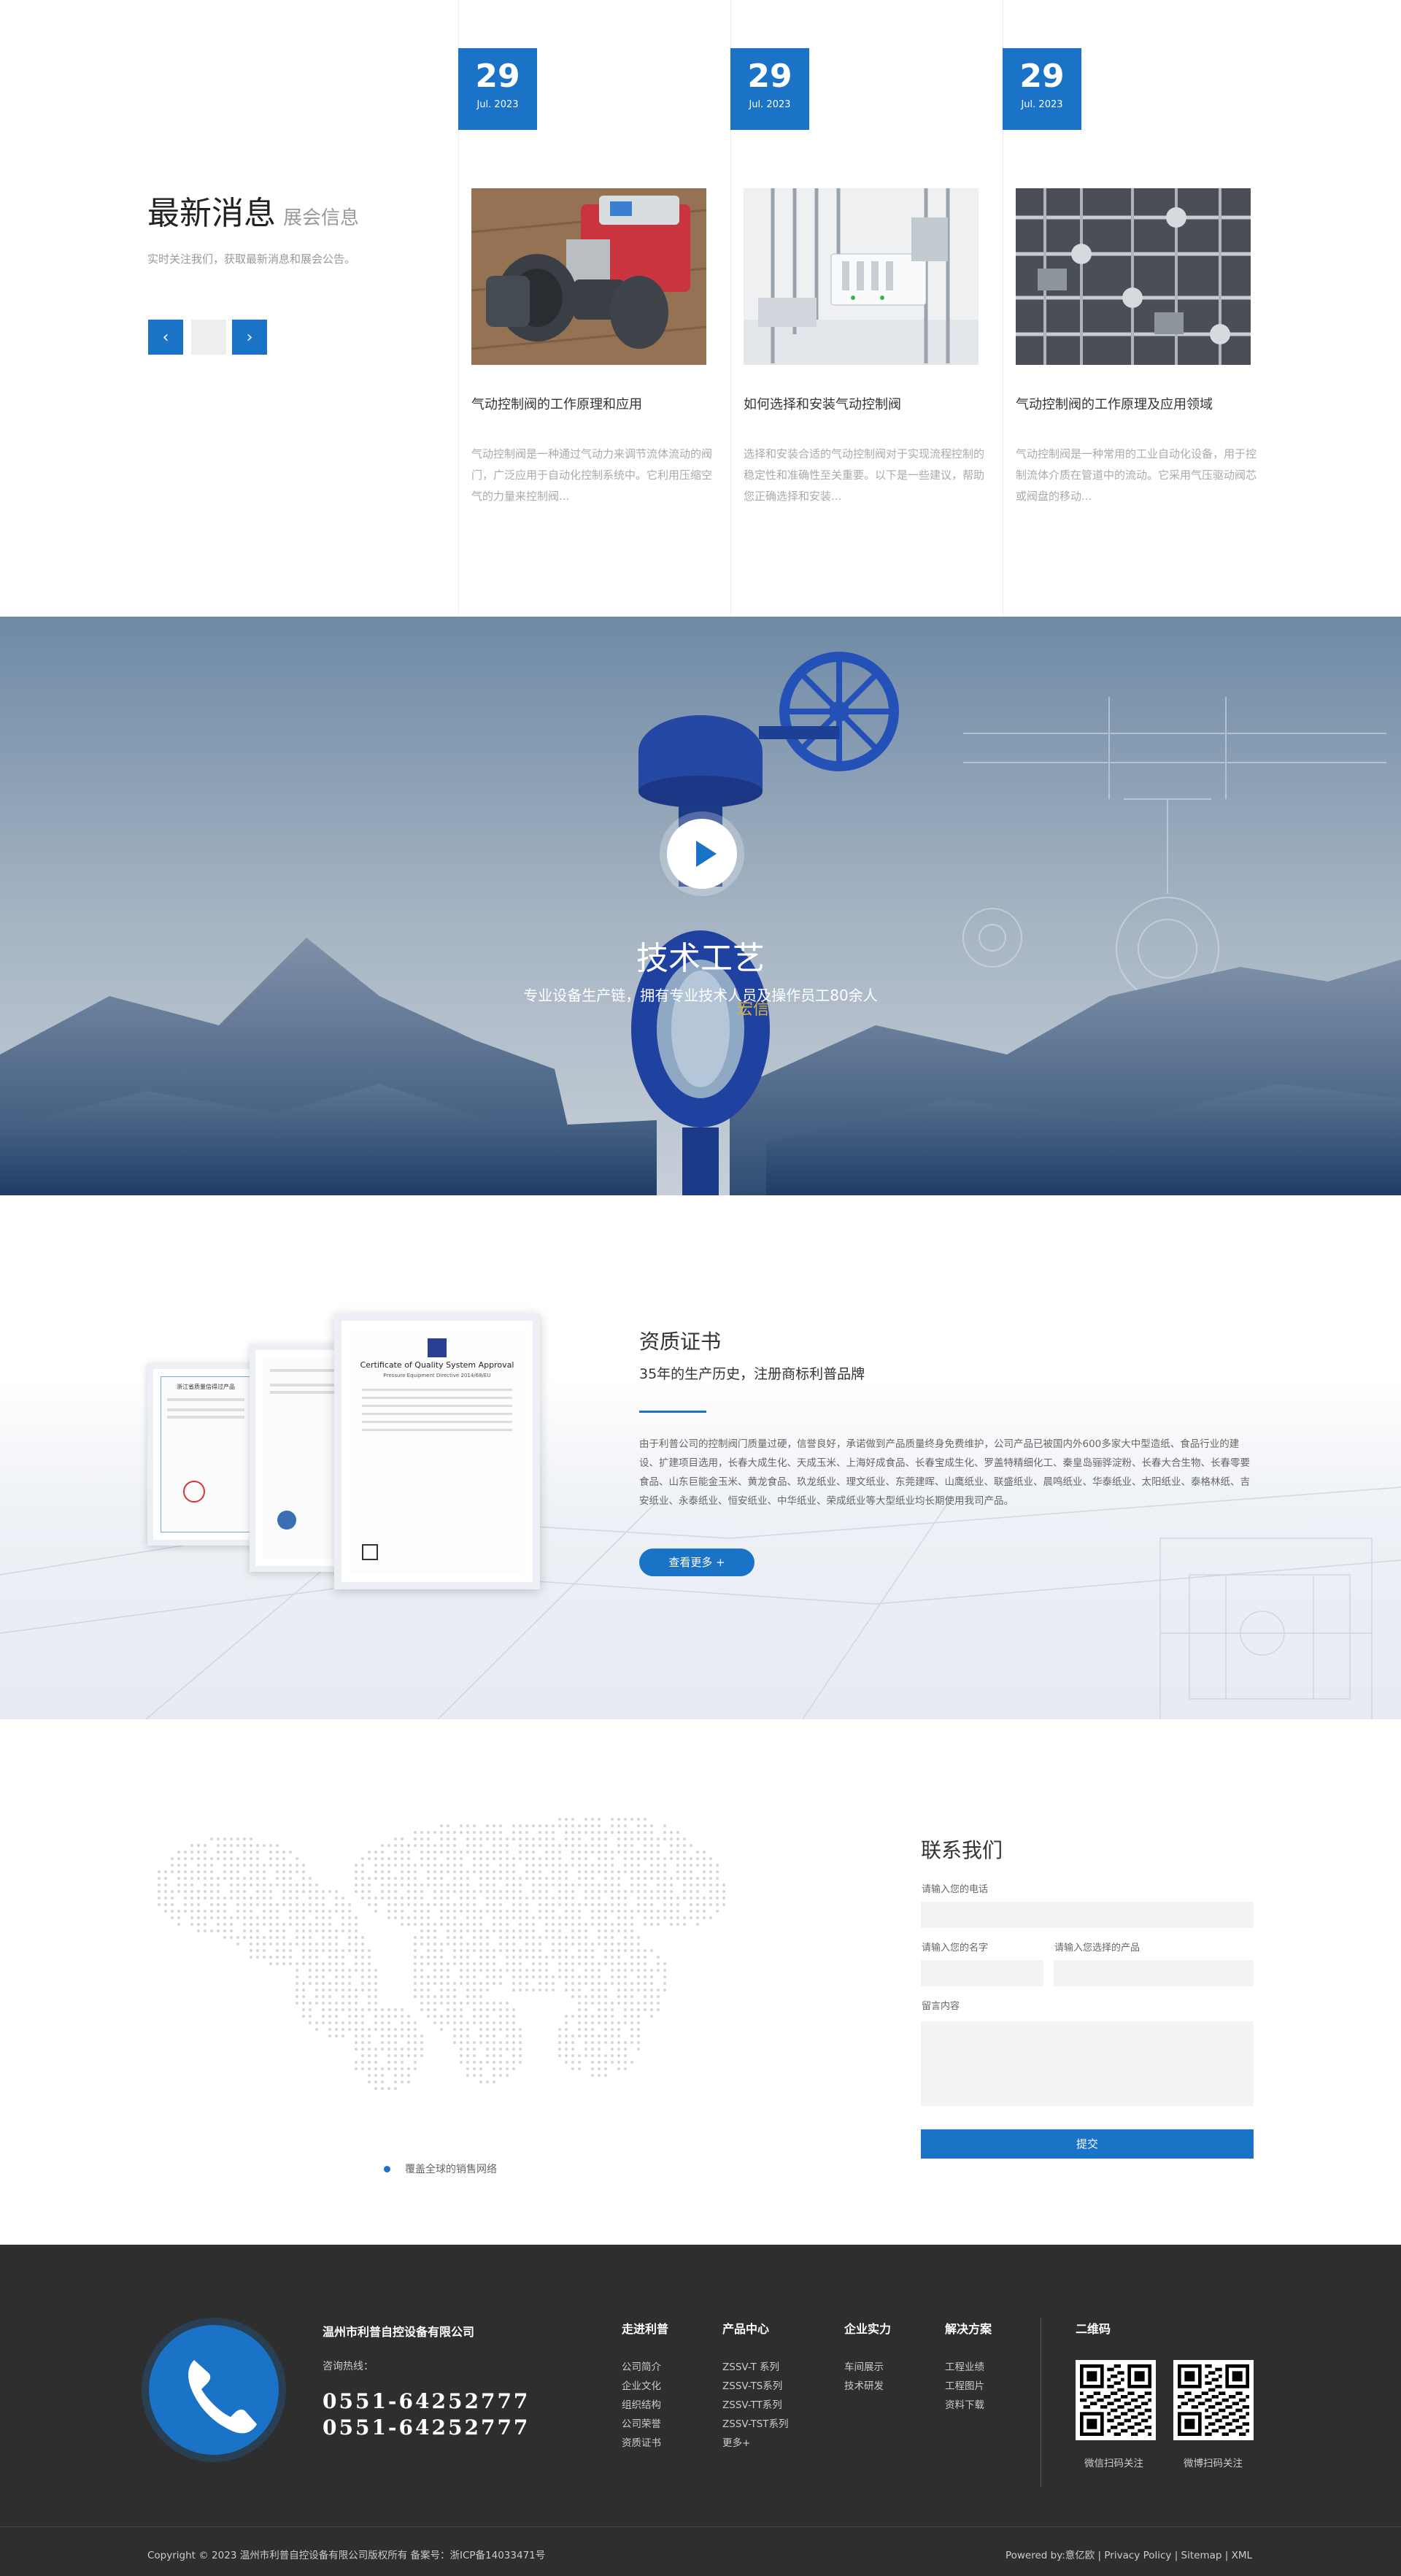 The height and width of the screenshot is (2576, 1401). Describe the element at coordinates (752, 2403) in the screenshot. I see `footer-link: ZSSV-TT系列` at that location.